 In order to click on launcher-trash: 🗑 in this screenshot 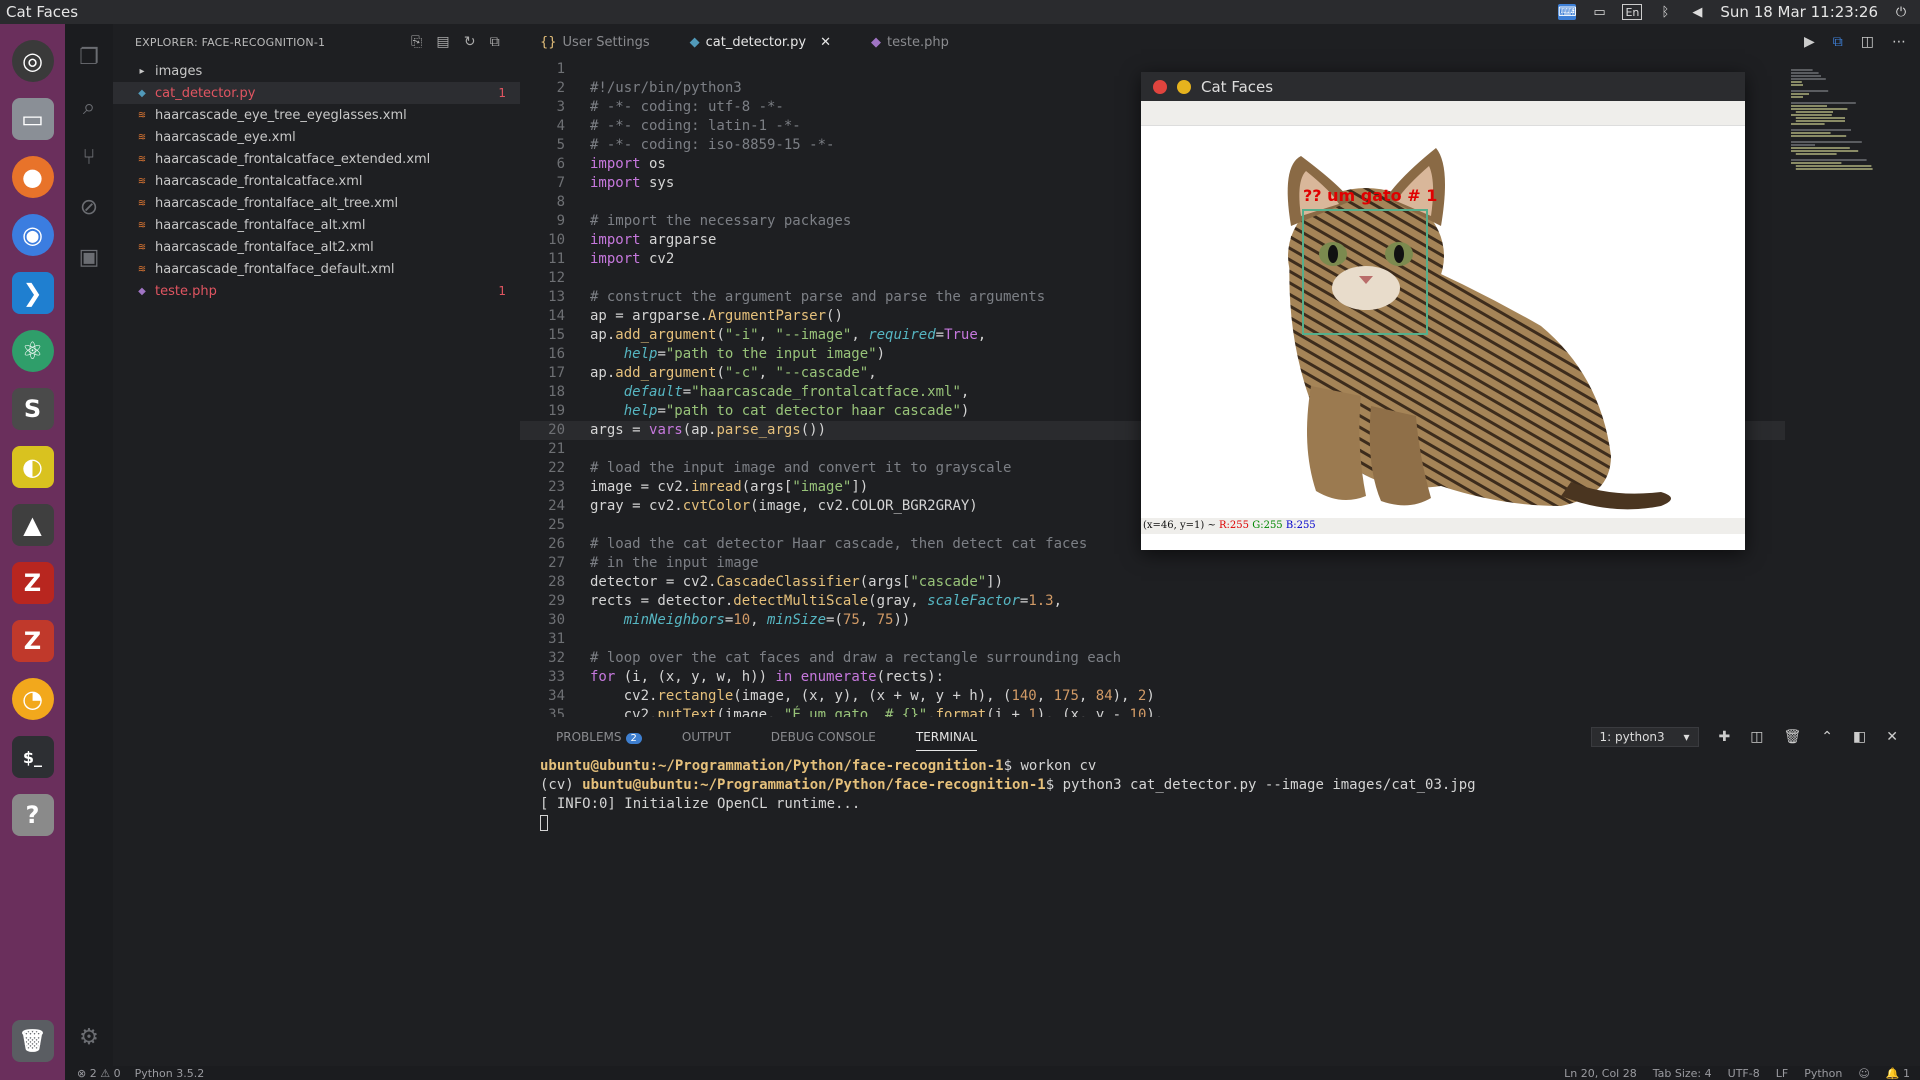, I will do `click(33, 1041)`.